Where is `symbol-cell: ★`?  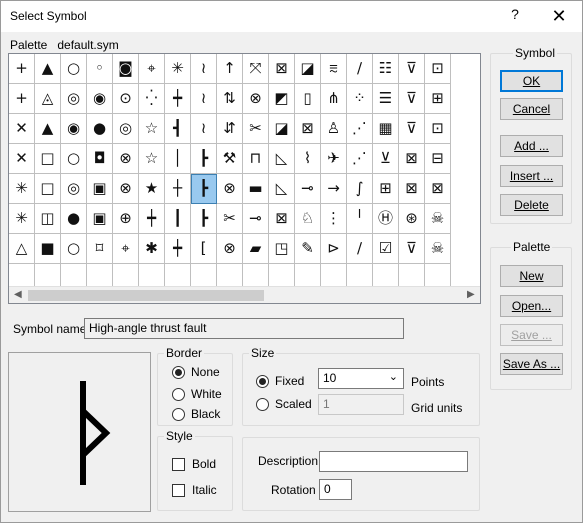 symbol-cell: ★ is located at coordinates (152, 189).